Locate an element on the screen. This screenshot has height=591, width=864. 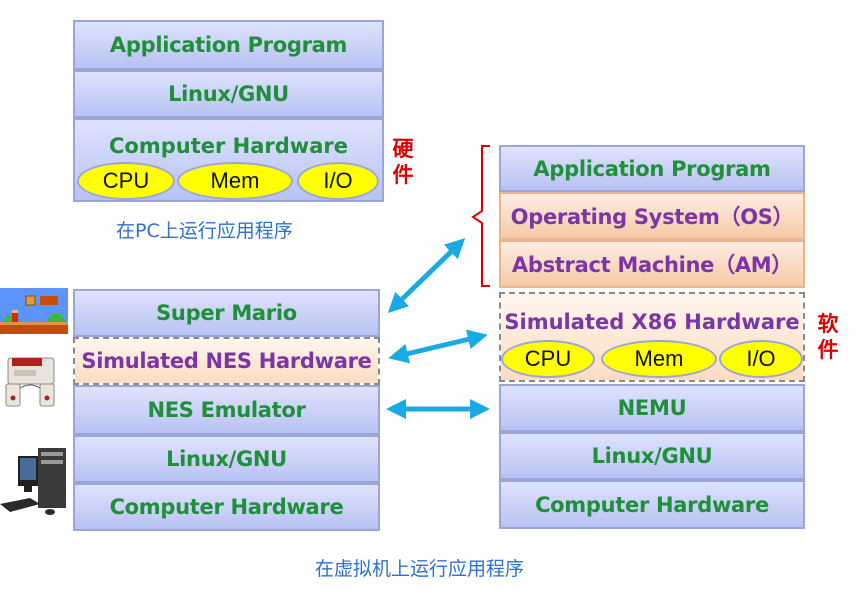
arrow-nes-hw-to-x86-hw is located at coordinates (438, 346).